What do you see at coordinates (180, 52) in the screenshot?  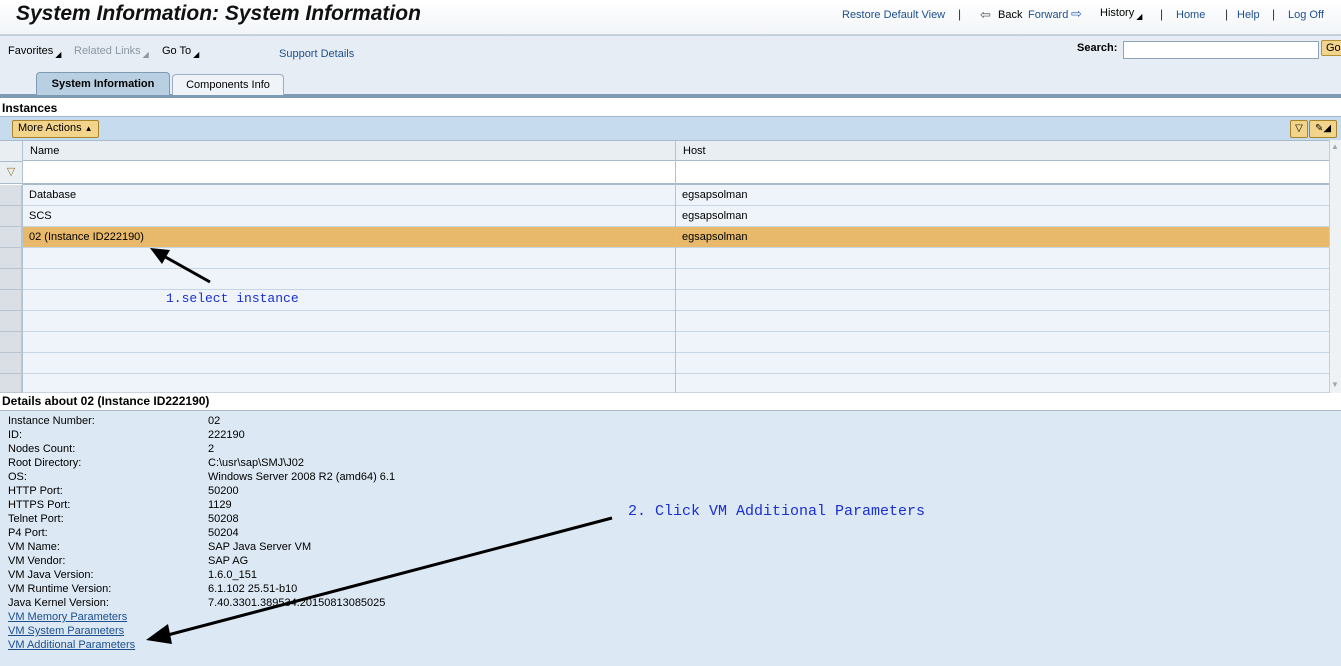 I see `go-to-menu: Go To ◢` at bounding box center [180, 52].